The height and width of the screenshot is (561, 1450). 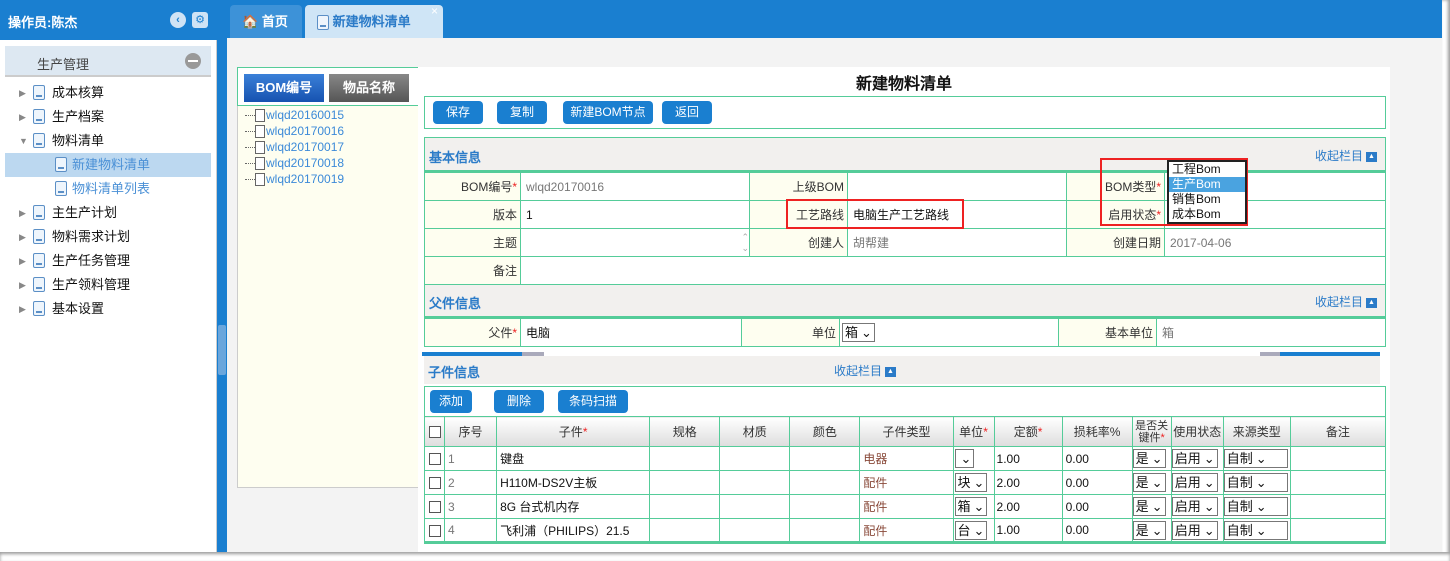 I want to click on dropdown-option: 生产Bom, so click(x=1207, y=184).